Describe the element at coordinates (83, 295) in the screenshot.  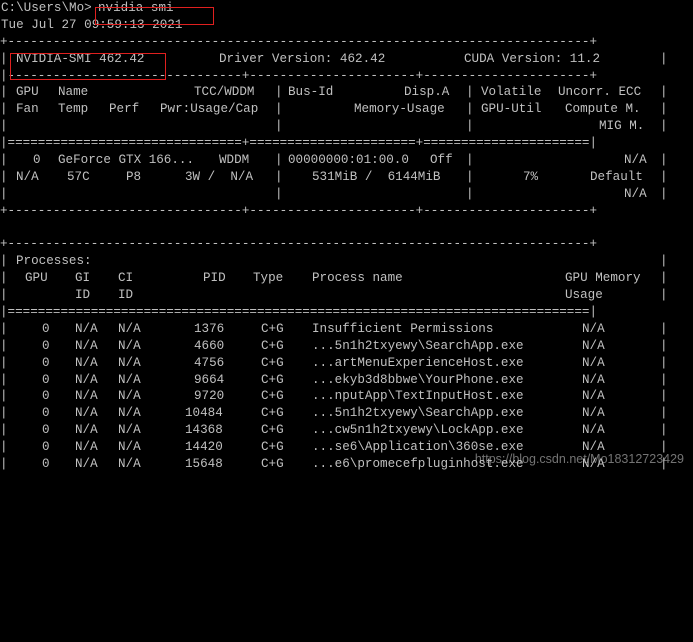
I see `proc-col-gi-id: ID` at that location.